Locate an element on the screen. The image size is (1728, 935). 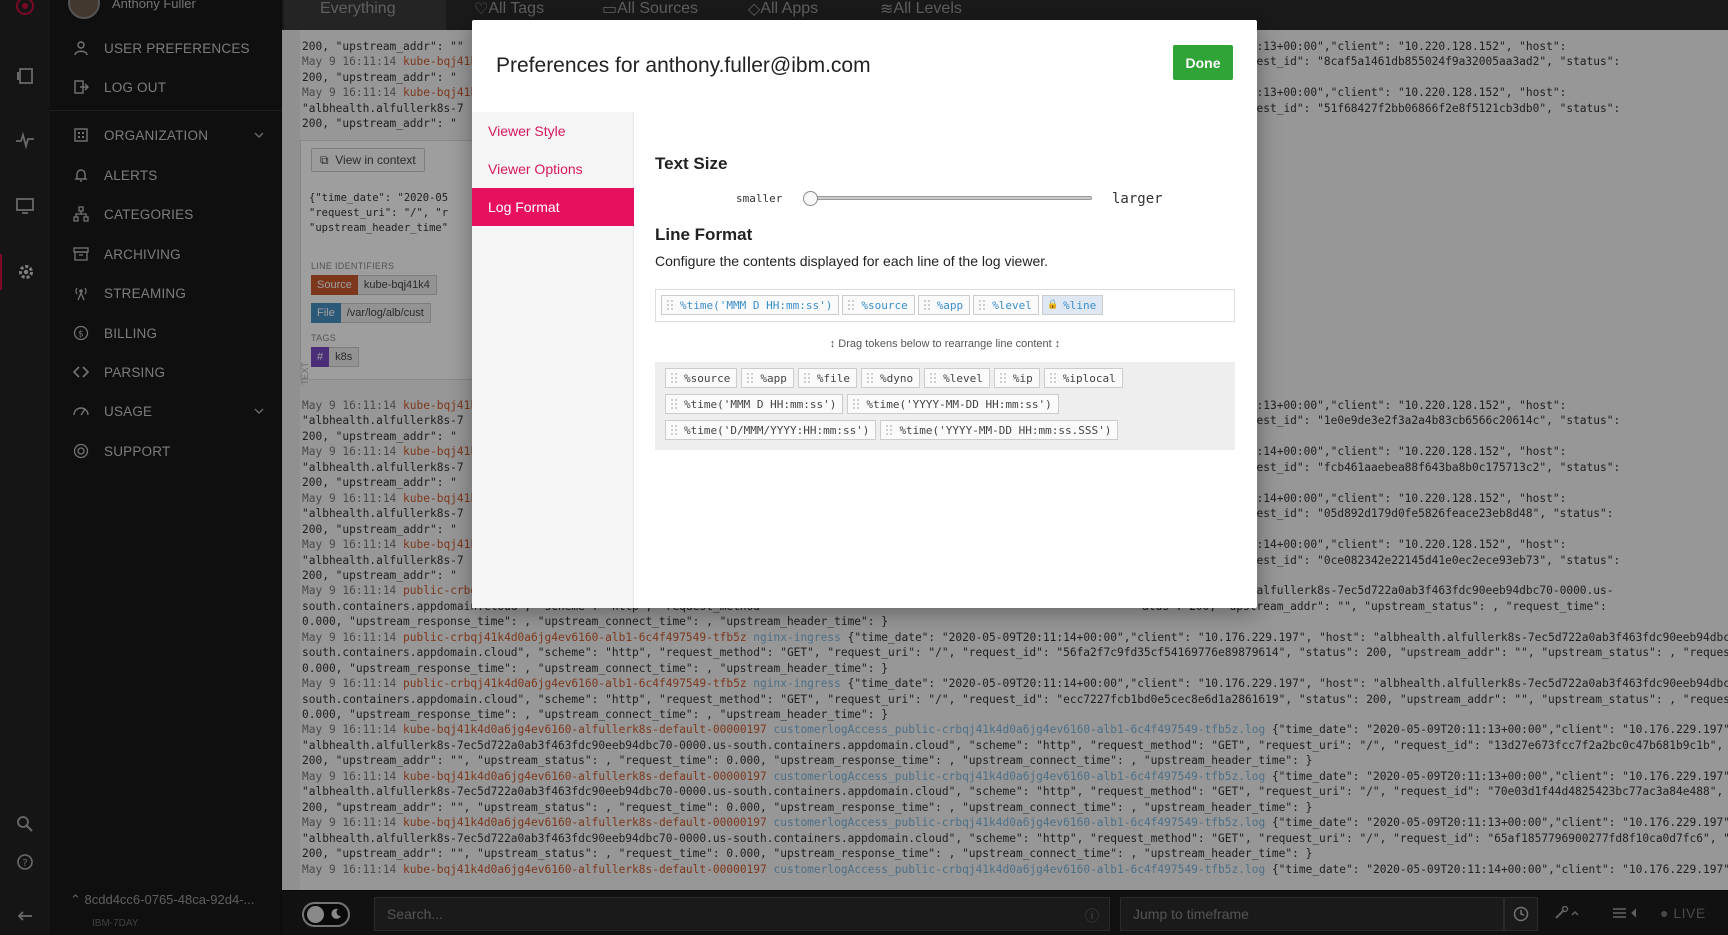
format-token: %ip is located at coordinates (1016, 378).